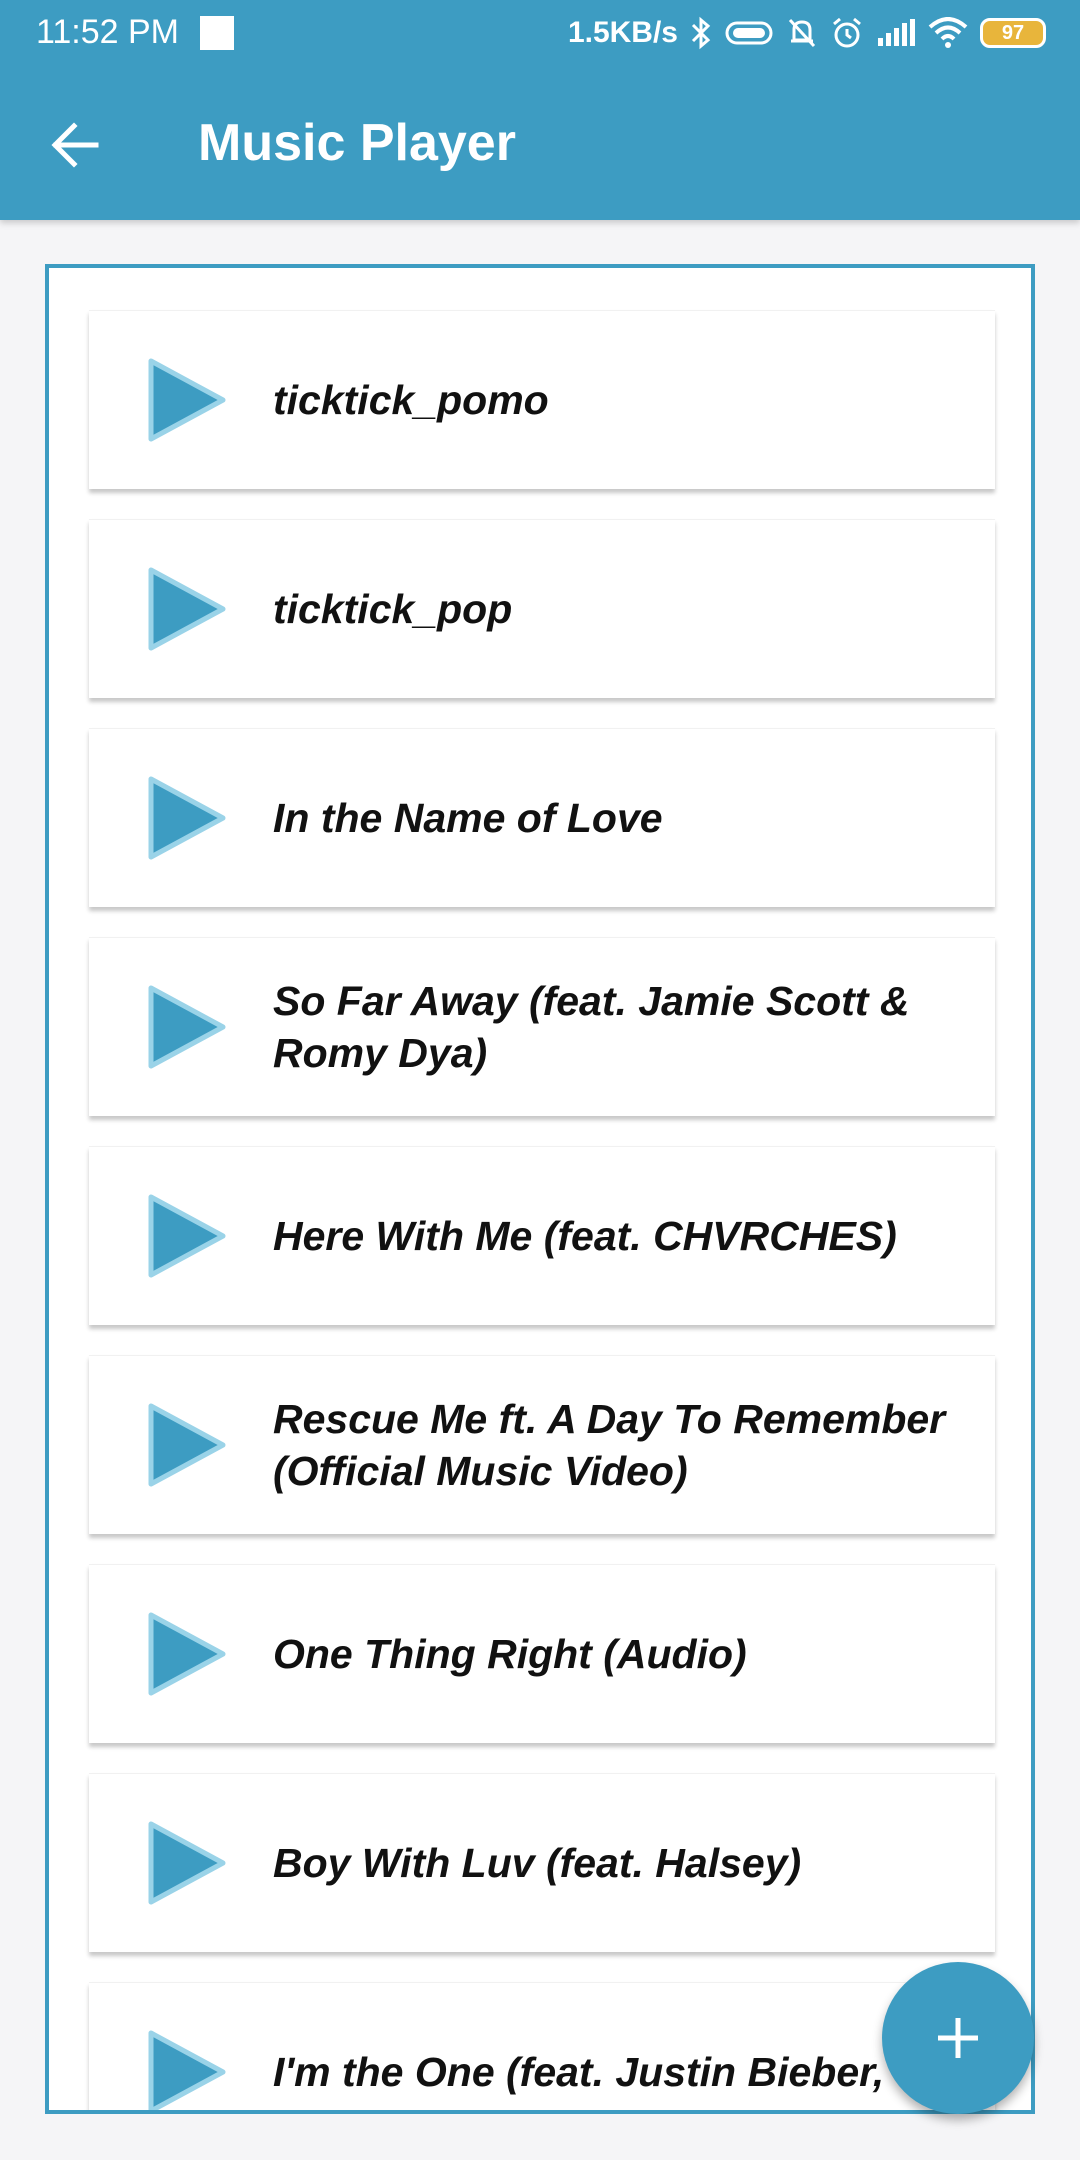  Describe the element at coordinates (411, 400) in the screenshot. I see `song-title: ticktick_pomo` at that location.